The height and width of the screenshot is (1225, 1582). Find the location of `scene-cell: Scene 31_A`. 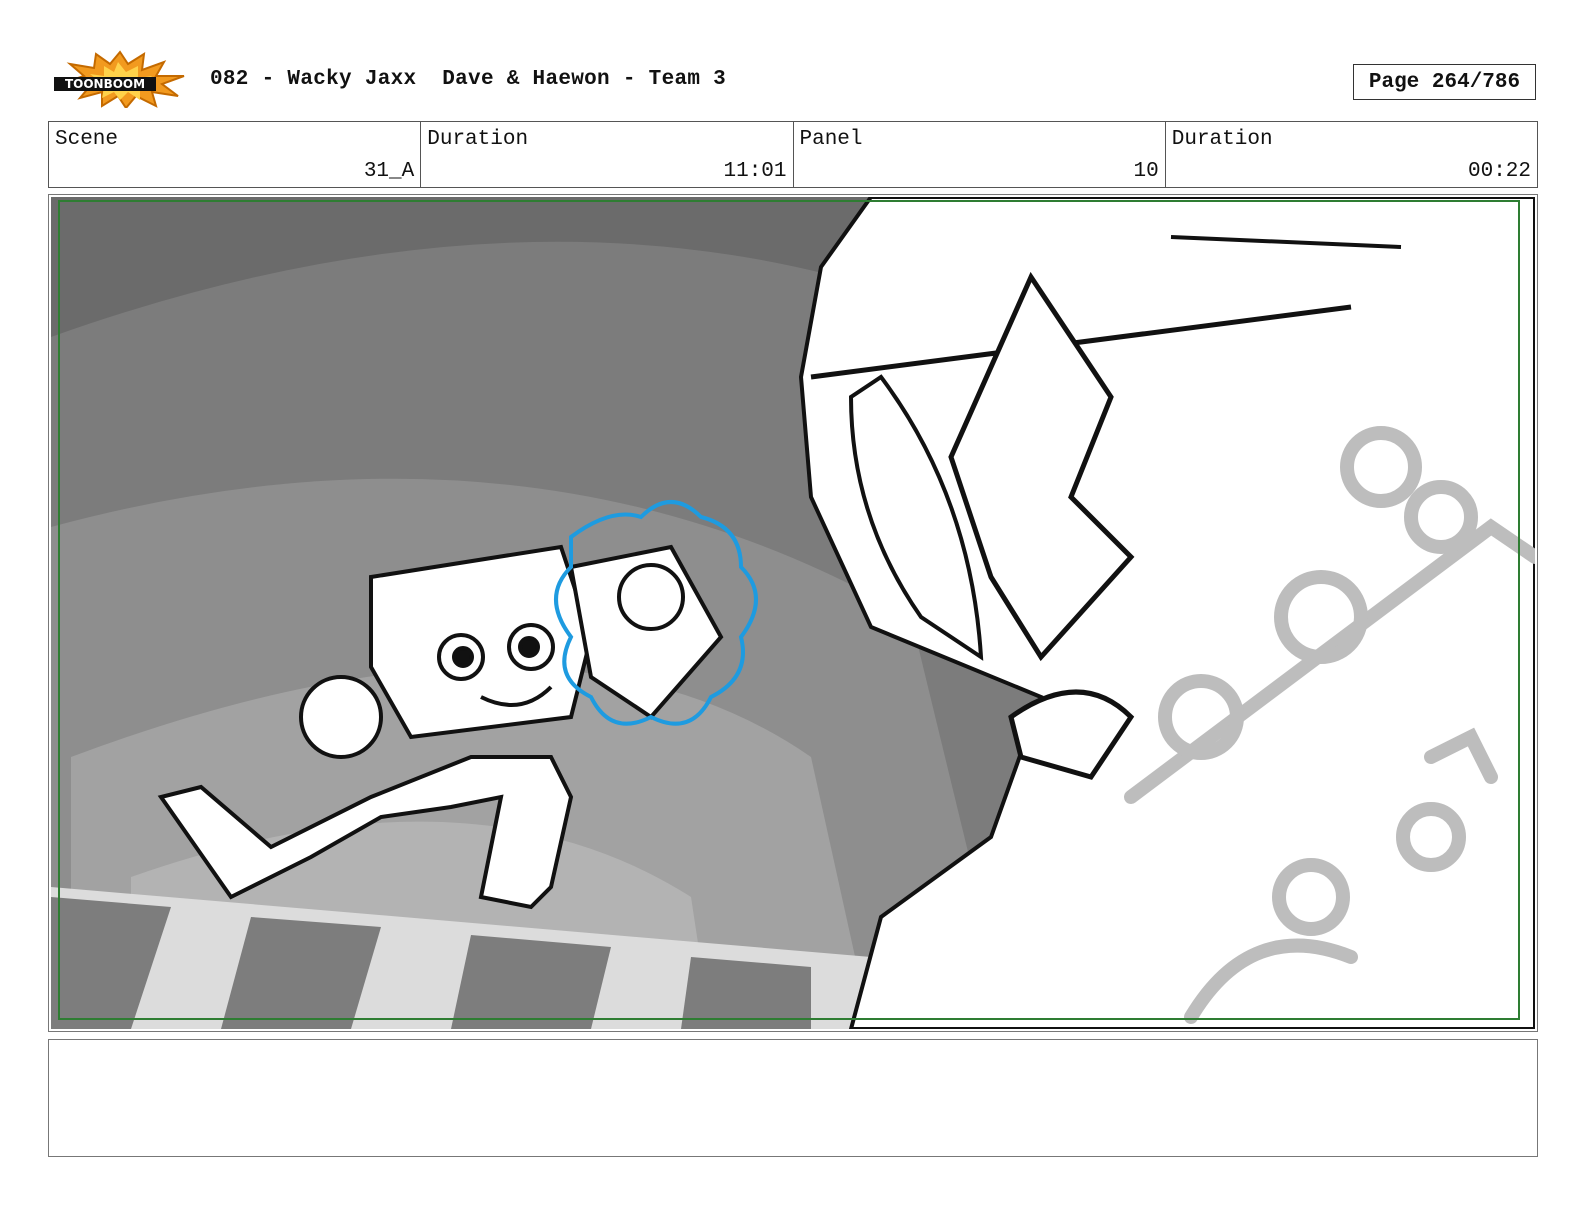

scene-cell: Scene 31_A is located at coordinates (234, 154).